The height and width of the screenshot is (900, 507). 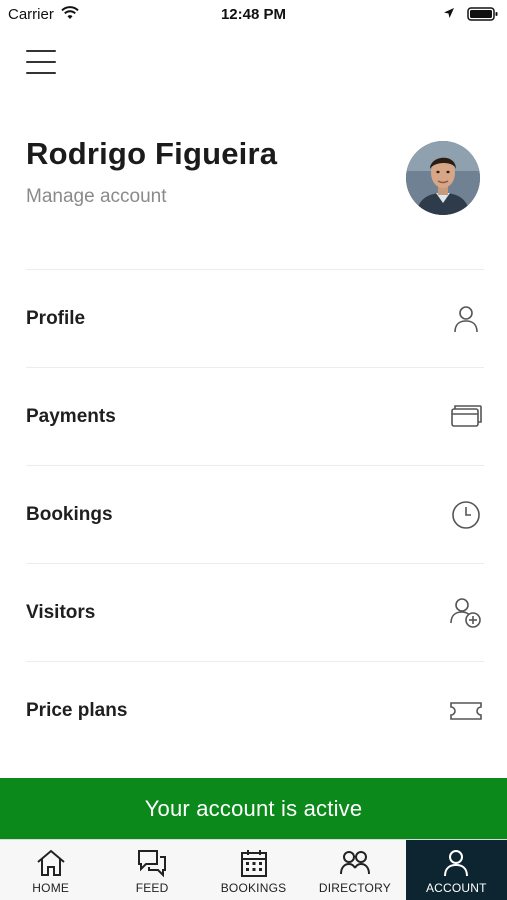 I want to click on tab-feed: FEED, so click(x=151, y=870).